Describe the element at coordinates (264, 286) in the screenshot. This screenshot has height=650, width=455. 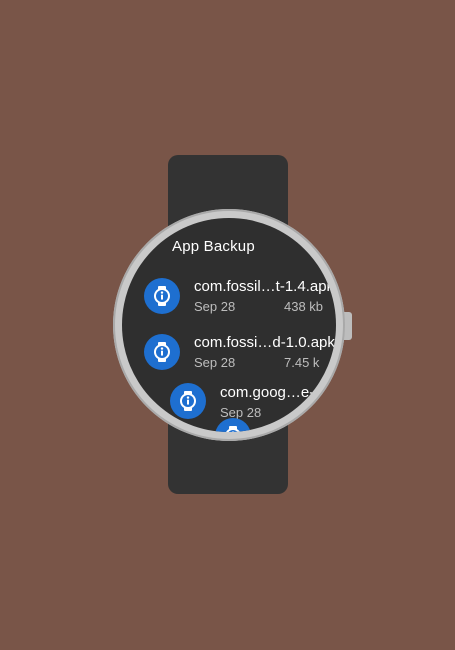
I see `app-file-name: com.fossil…t-1.4.apk` at that location.